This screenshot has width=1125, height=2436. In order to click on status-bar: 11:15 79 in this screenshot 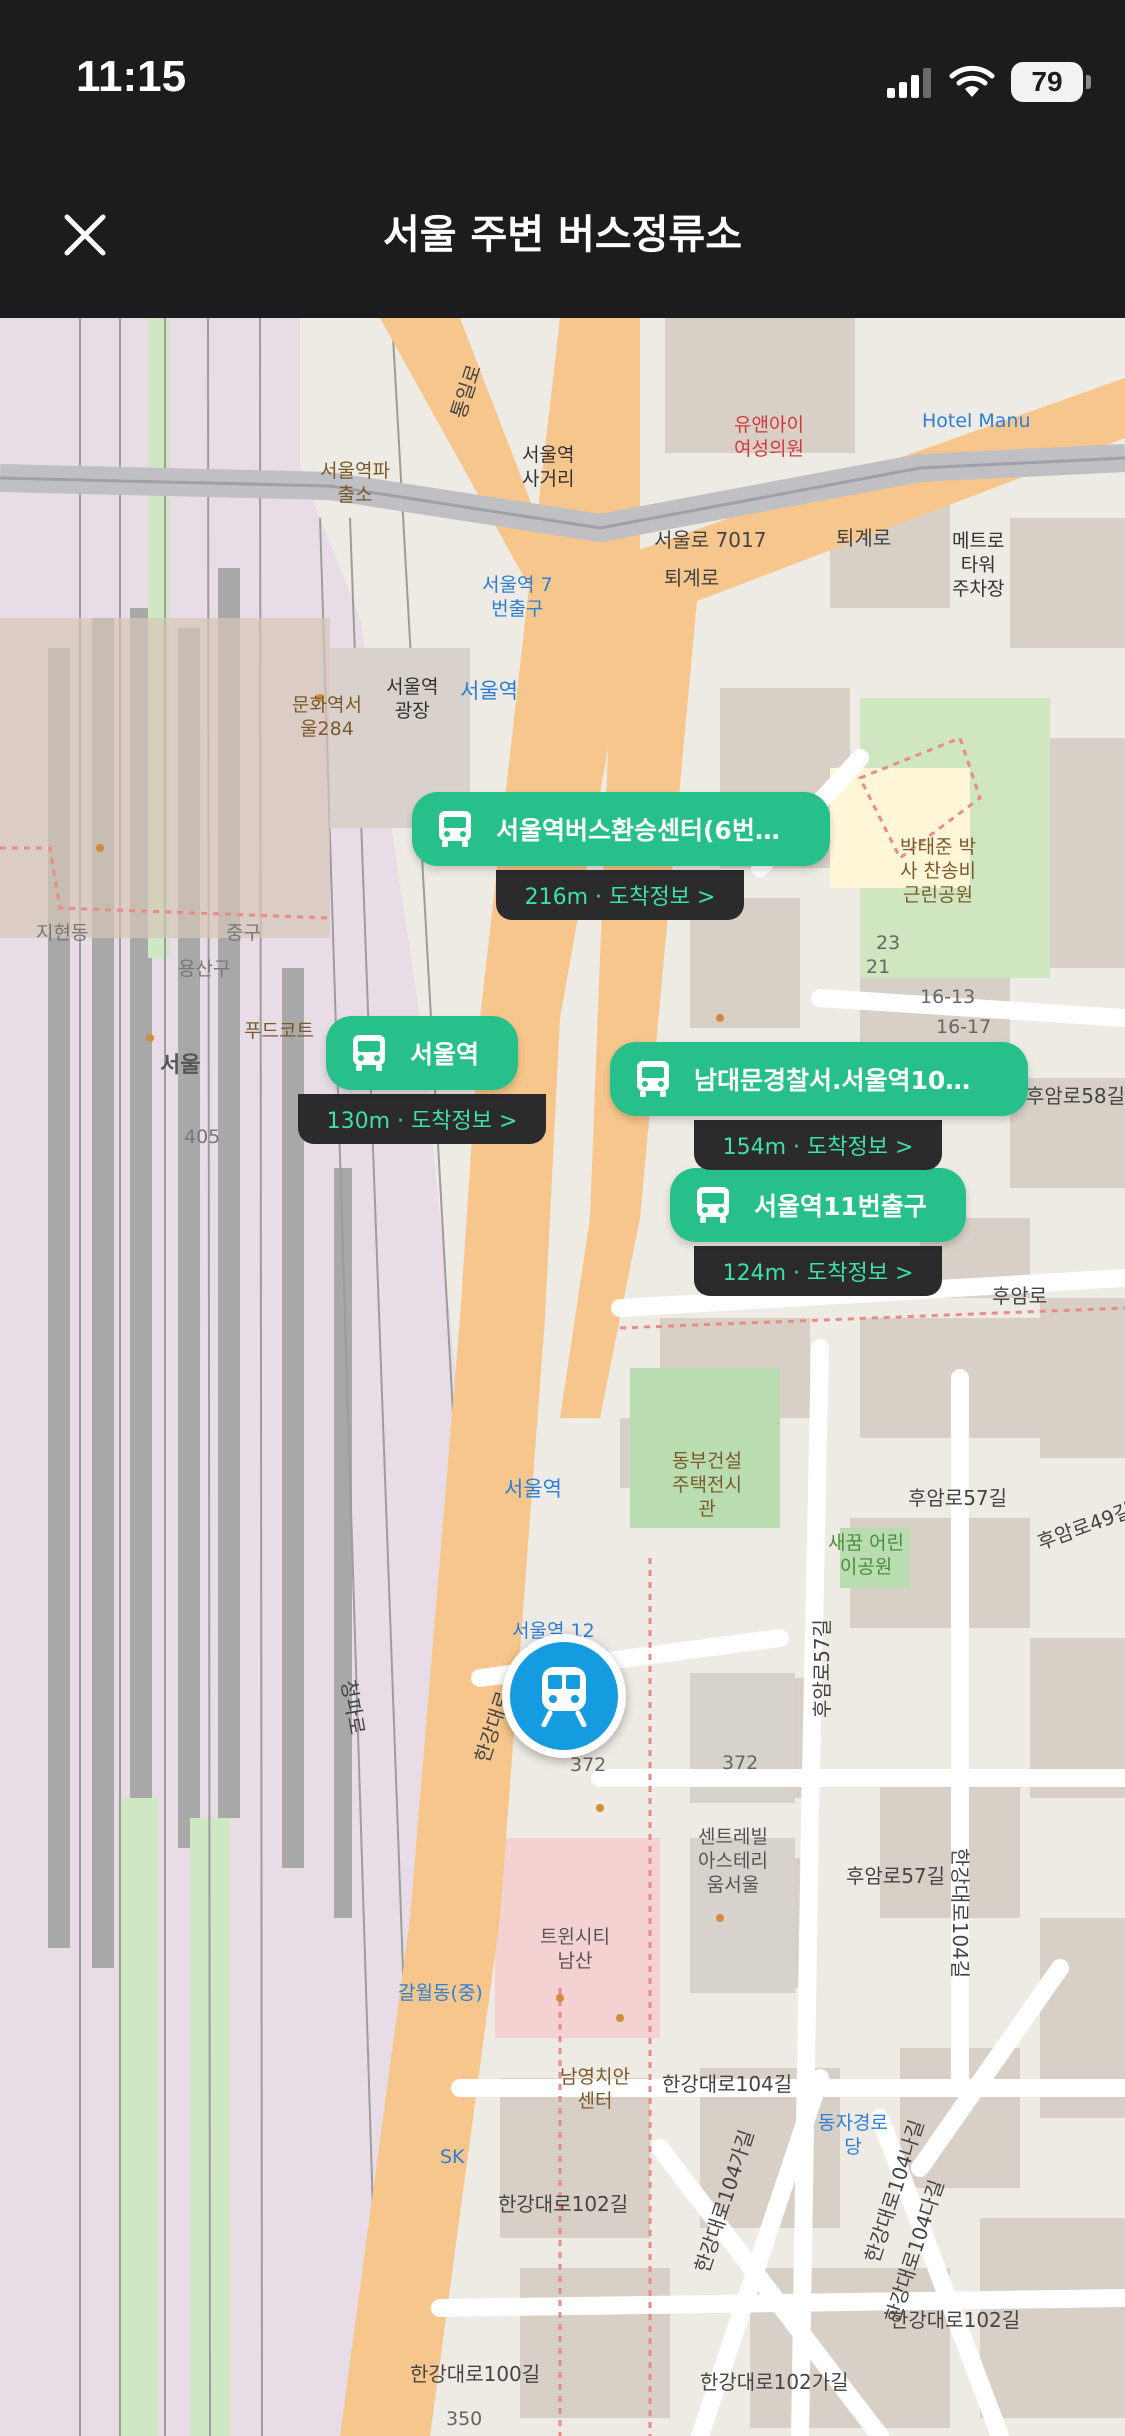, I will do `click(562, 80)`.